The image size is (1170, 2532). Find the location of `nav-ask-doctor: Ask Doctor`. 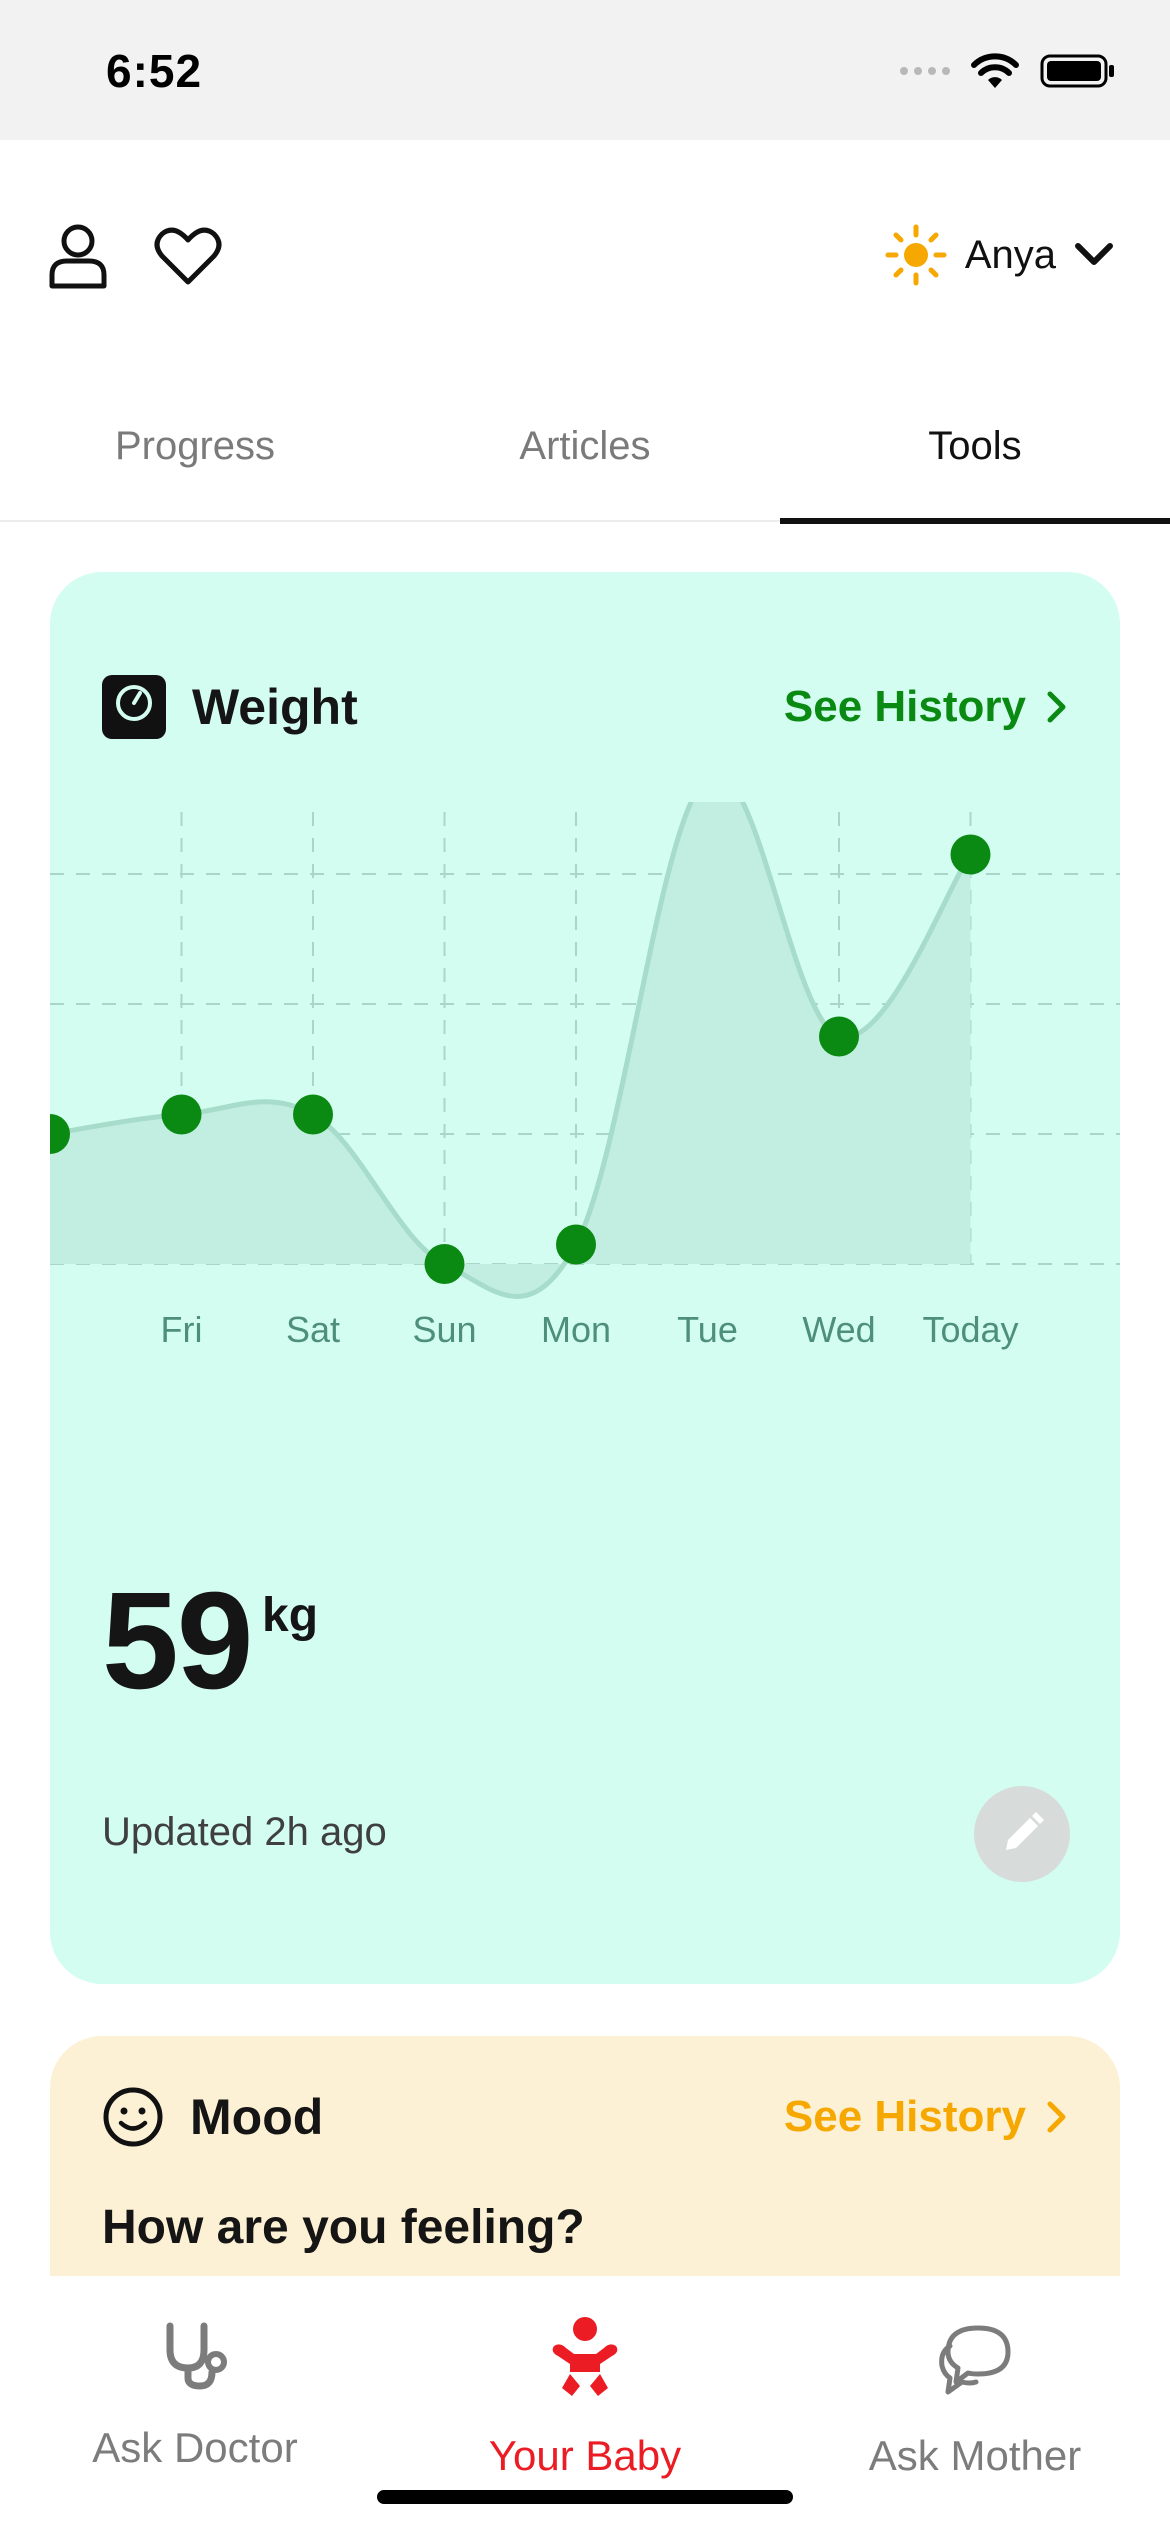

nav-ask-doctor: Ask Doctor is located at coordinates (195, 2404).